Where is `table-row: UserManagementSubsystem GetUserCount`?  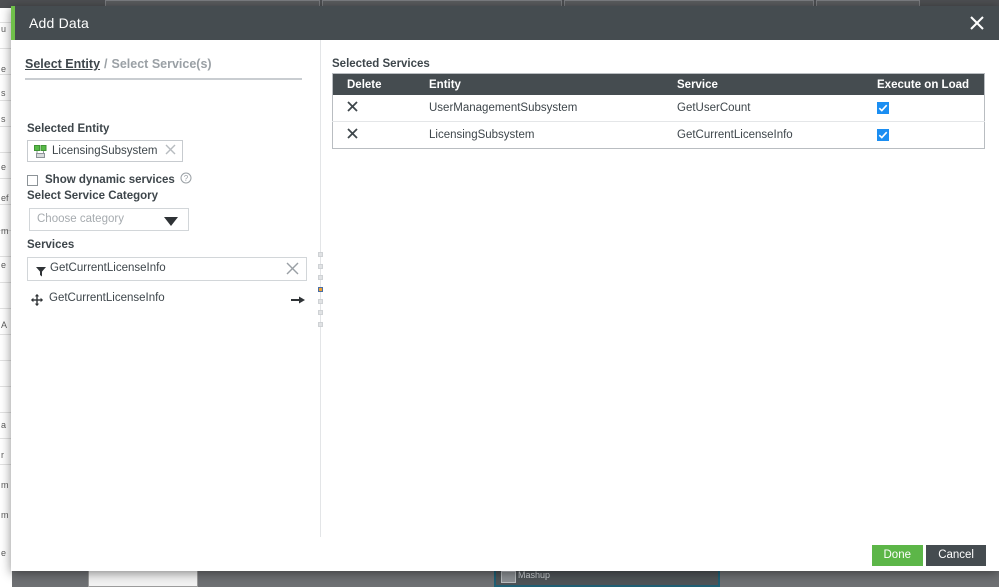
table-row: UserManagementSubsystem GetUserCount is located at coordinates (658, 108).